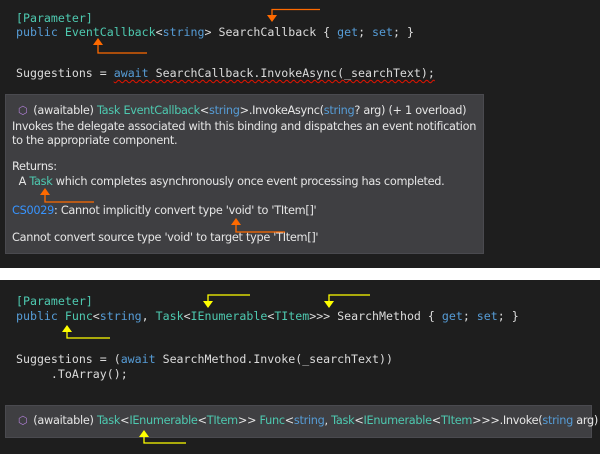 The image size is (600, 454). Describe the element at coordinates (21, 181) in the screenshot. I see `text: A` at that location.